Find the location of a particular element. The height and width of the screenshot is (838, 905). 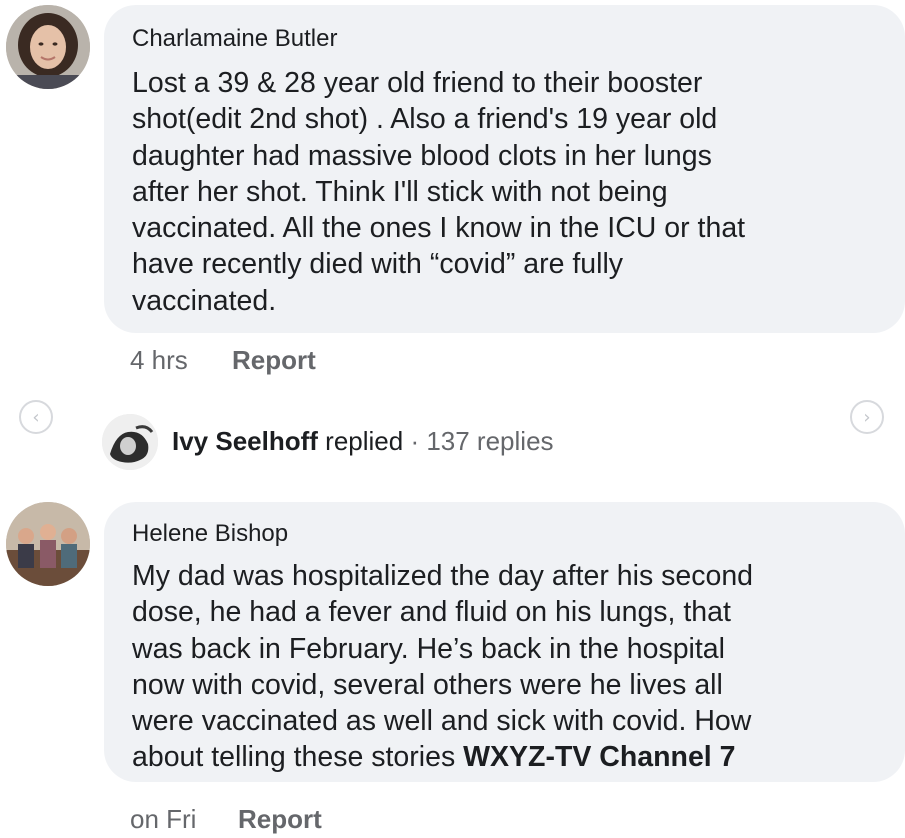

page-tag-link: WXYZ-TV Channel 7 is located at coordinates (599, 757).